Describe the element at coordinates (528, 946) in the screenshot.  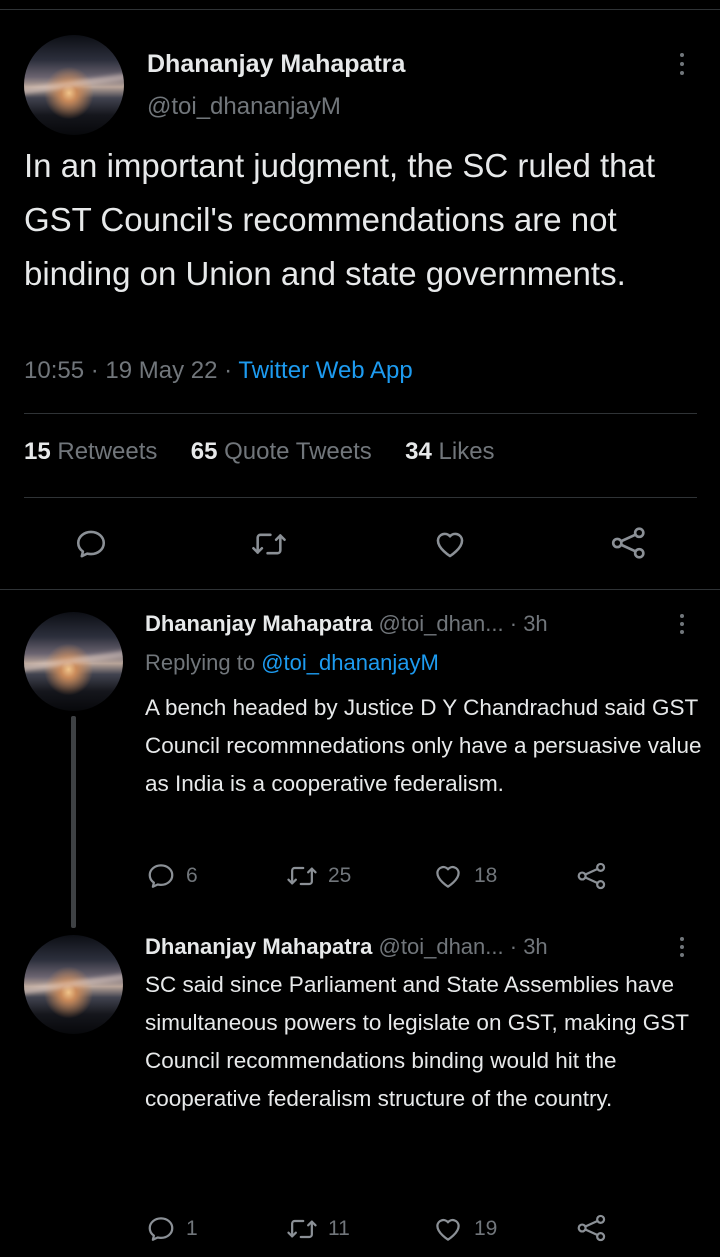
I see `reply-2-age: · 3h` at that location.